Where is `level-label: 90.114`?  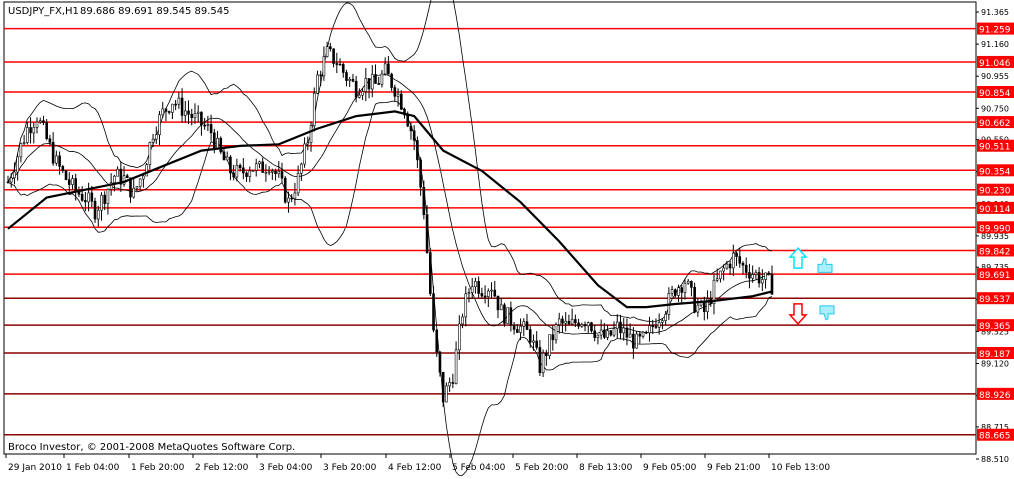
level-label: 90.114 is located at coordinates (995, 210).